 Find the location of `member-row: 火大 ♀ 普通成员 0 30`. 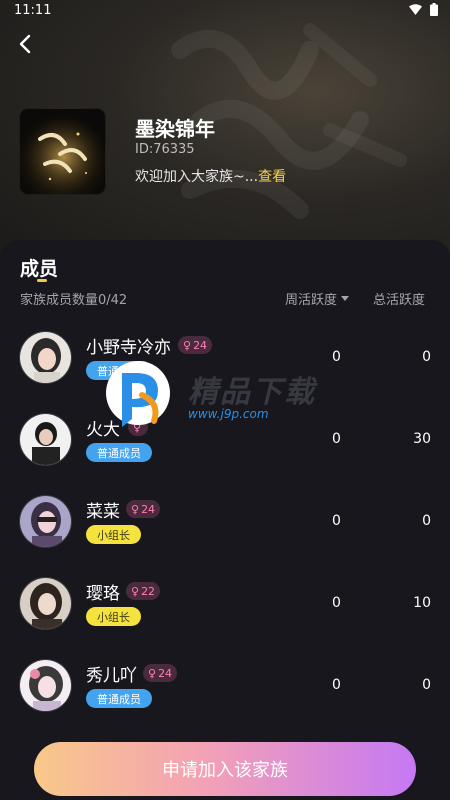

member-row: 火大 ♀ 普通成员 0 30 is located at coordinates (225, 453).